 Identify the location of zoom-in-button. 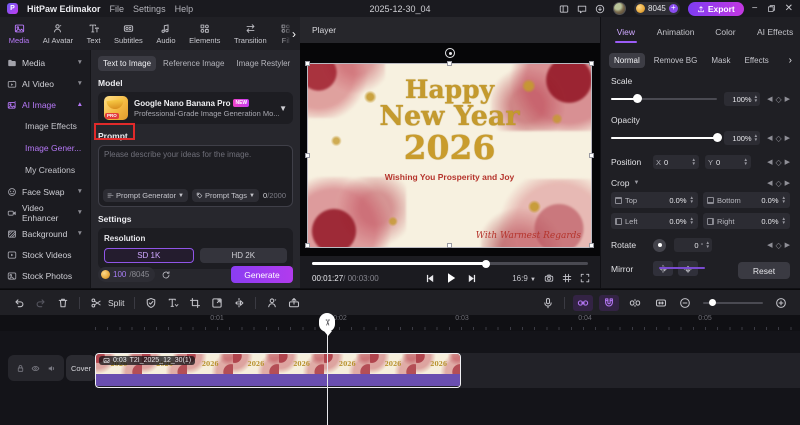
(781, 303).